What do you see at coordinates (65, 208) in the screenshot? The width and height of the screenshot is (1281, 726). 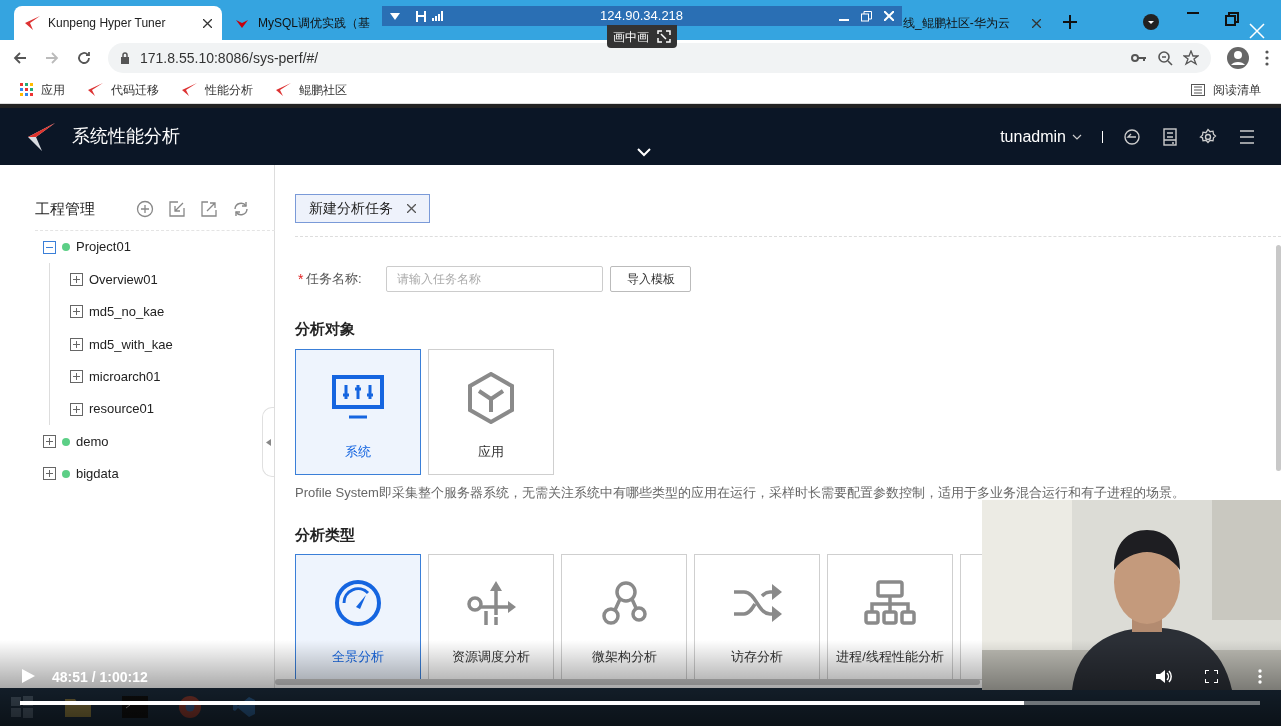 I see `sidebar-title: 工程管理` at bounding box center [65, 208].